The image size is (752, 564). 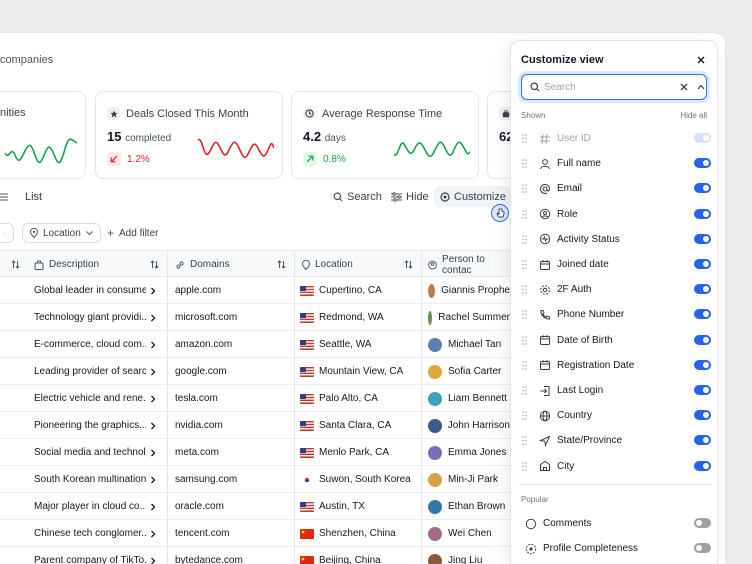 What do you see at coordinates (34, 197) in the screenshot?
I see `list-label: List` at bounding box center [34, 197].